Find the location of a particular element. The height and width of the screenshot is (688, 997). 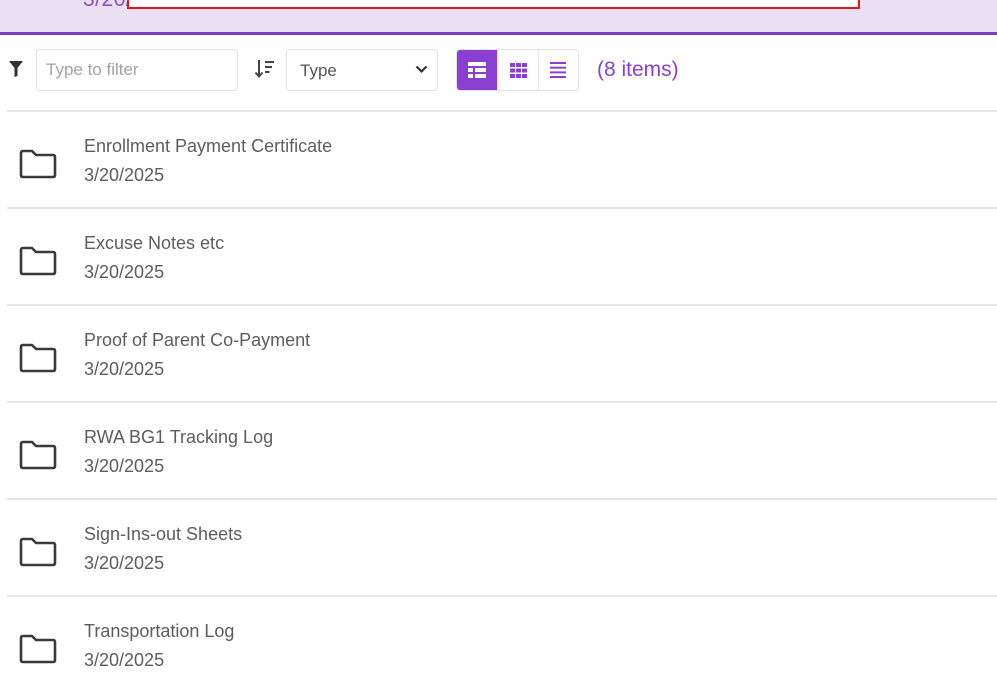

grid-view-button is located at coordinates (517, 70).